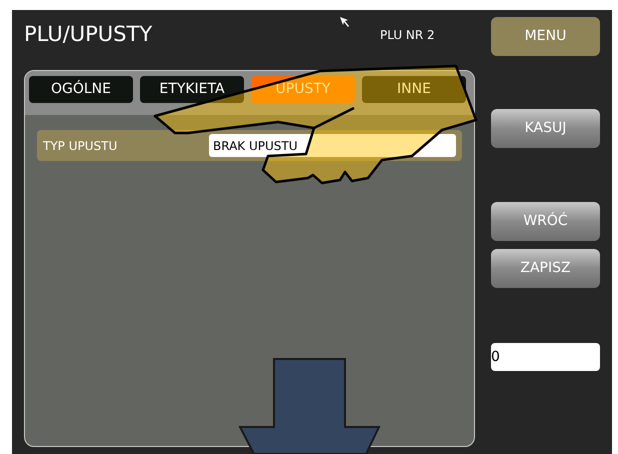  Describe the element at coordinates (414, 89) in the screenshot. I see `tab: INNE` at that location.